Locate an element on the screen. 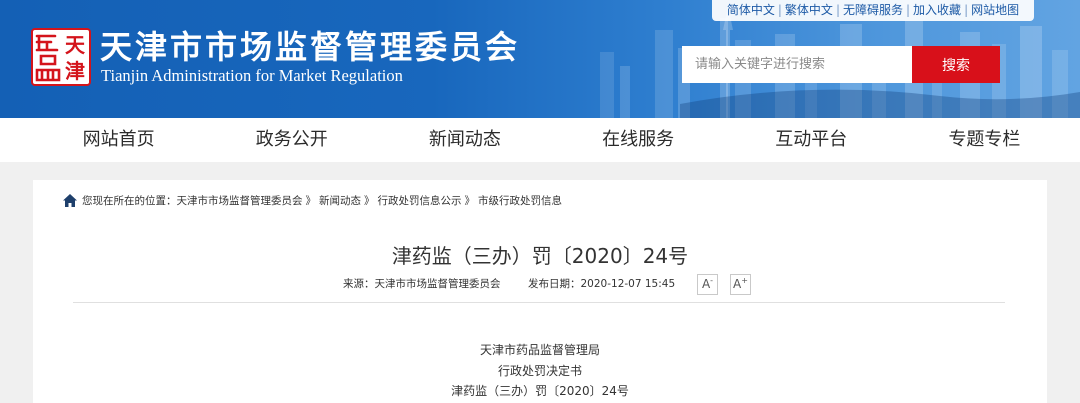 The image size is (1080, 403). font-size-decrease-button: A- is located at coordinates (707, 284).